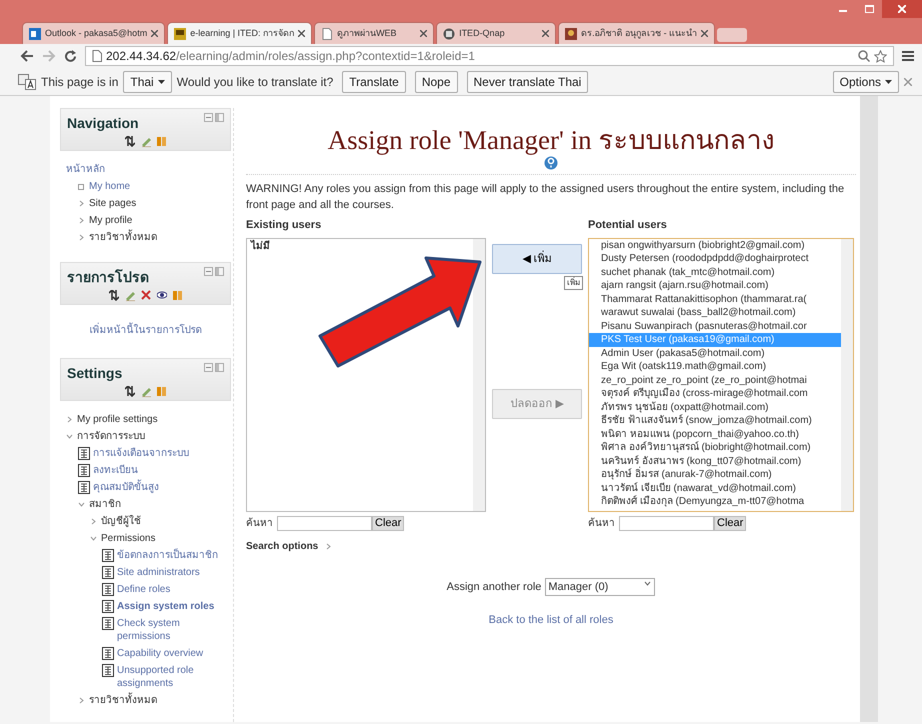 The height and width of the screenshot is (724, 922). I want to click on tree-link: สมาชิก, so click(105, 504).